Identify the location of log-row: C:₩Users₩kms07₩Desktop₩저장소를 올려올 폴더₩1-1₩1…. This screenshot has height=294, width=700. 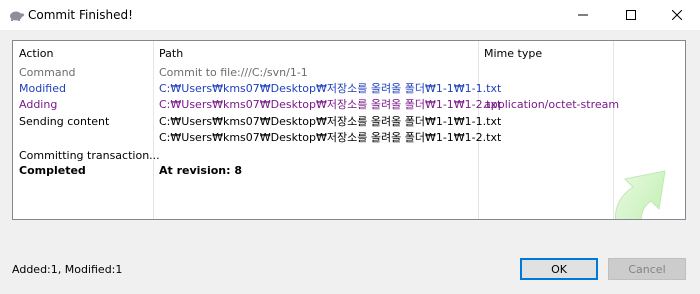
(349, 138).